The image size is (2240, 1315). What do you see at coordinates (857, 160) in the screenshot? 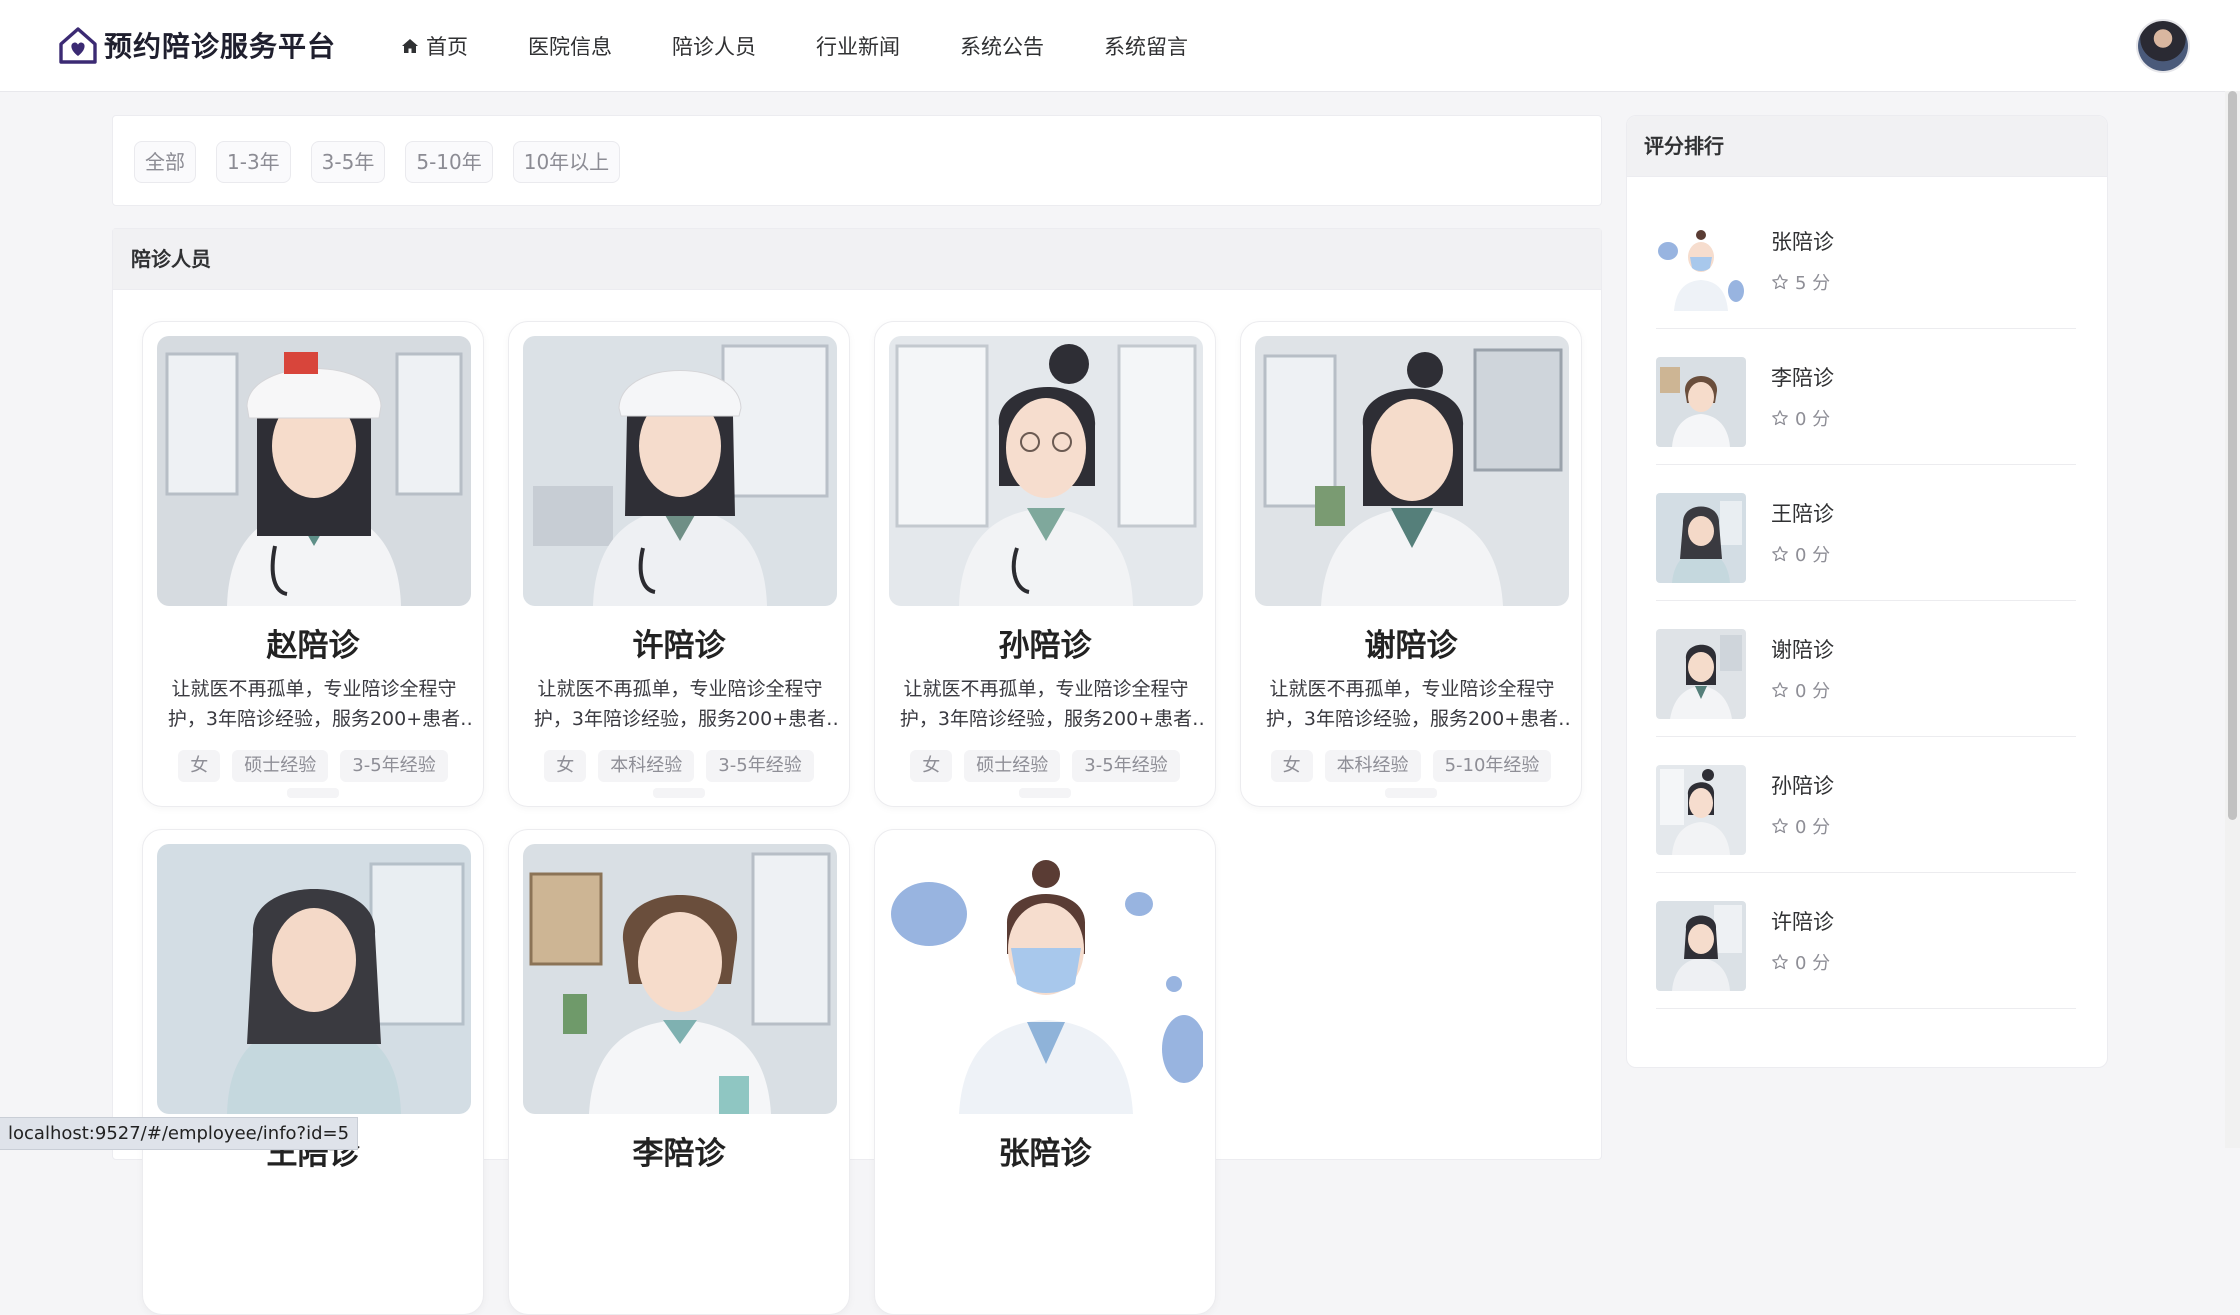
I see `experience-filter-bar: 全部 1-3年 3-5年 5-10年 10年以上` at bounding box center [857, 160].